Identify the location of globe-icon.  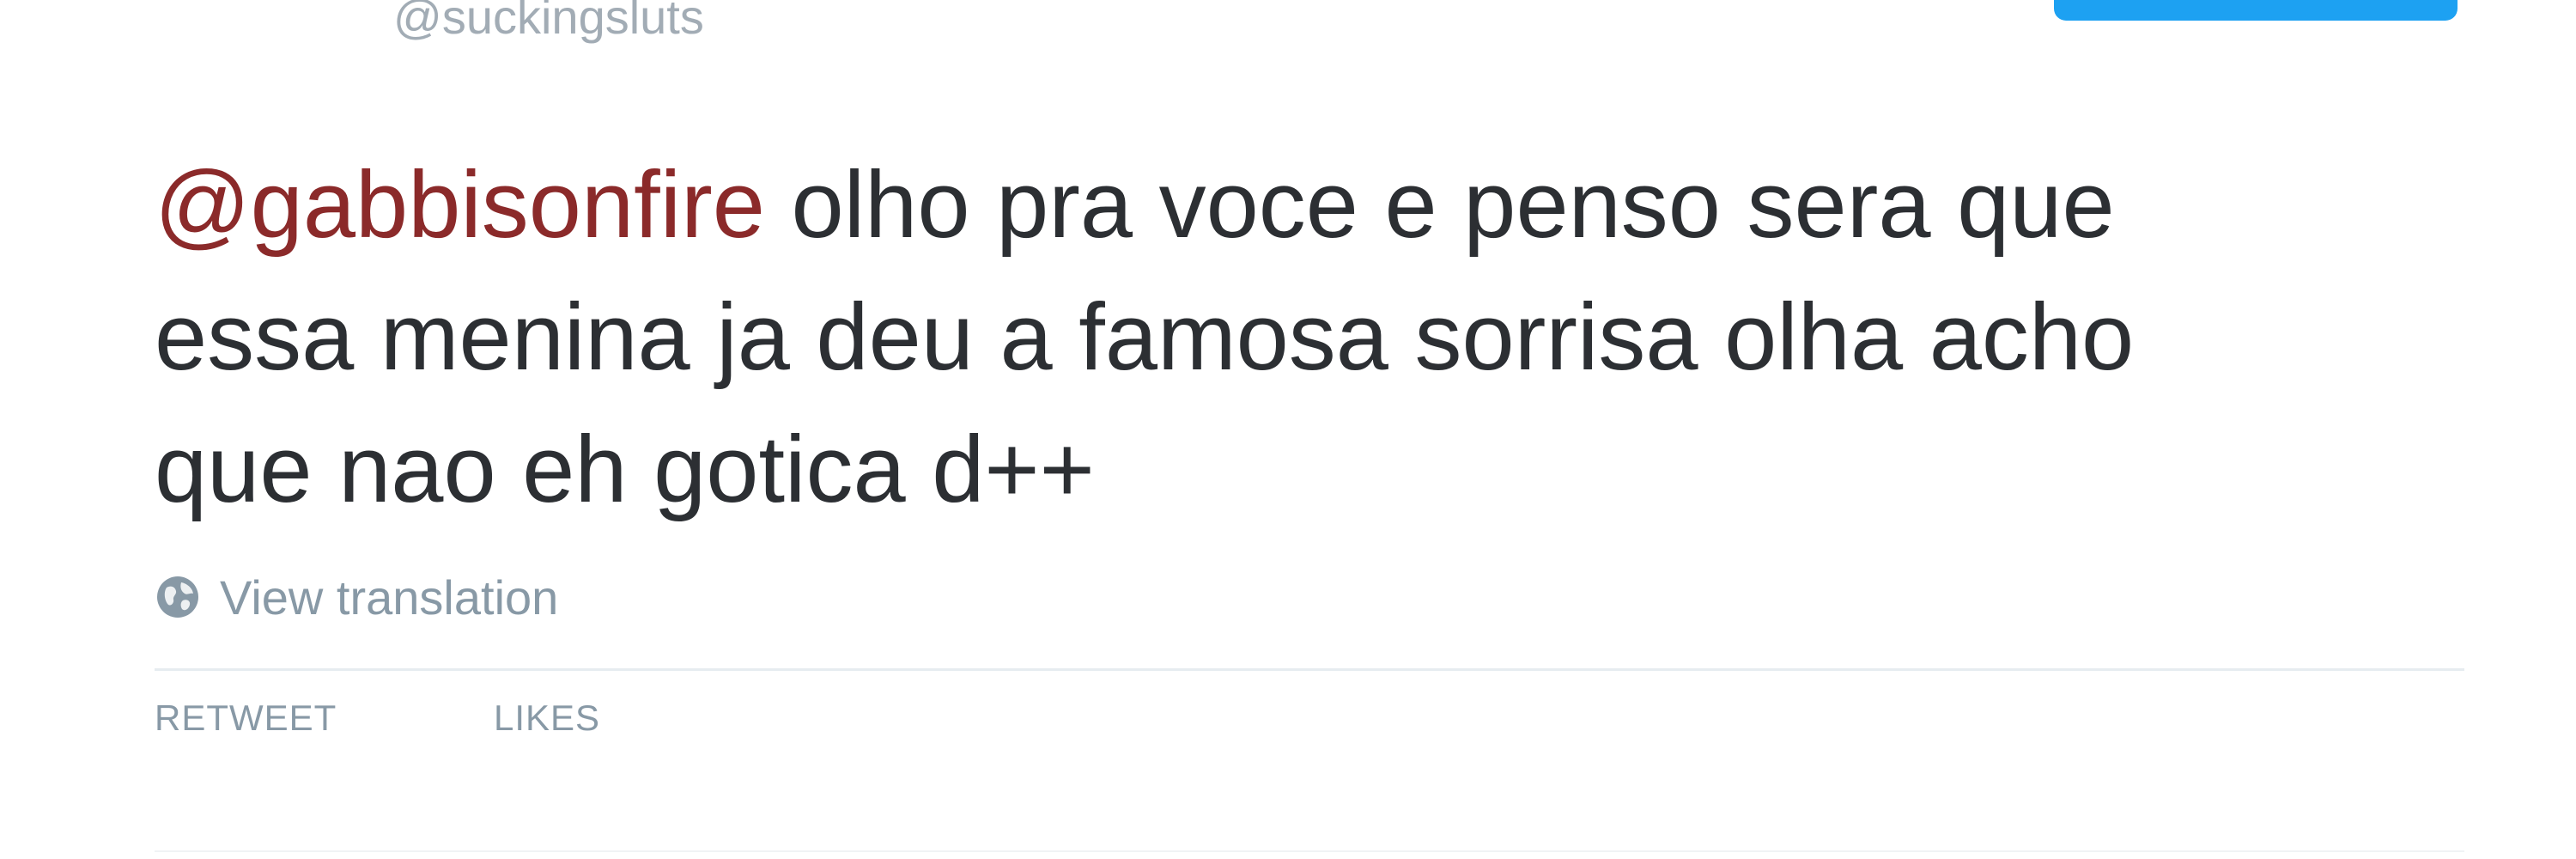
(178, 597).